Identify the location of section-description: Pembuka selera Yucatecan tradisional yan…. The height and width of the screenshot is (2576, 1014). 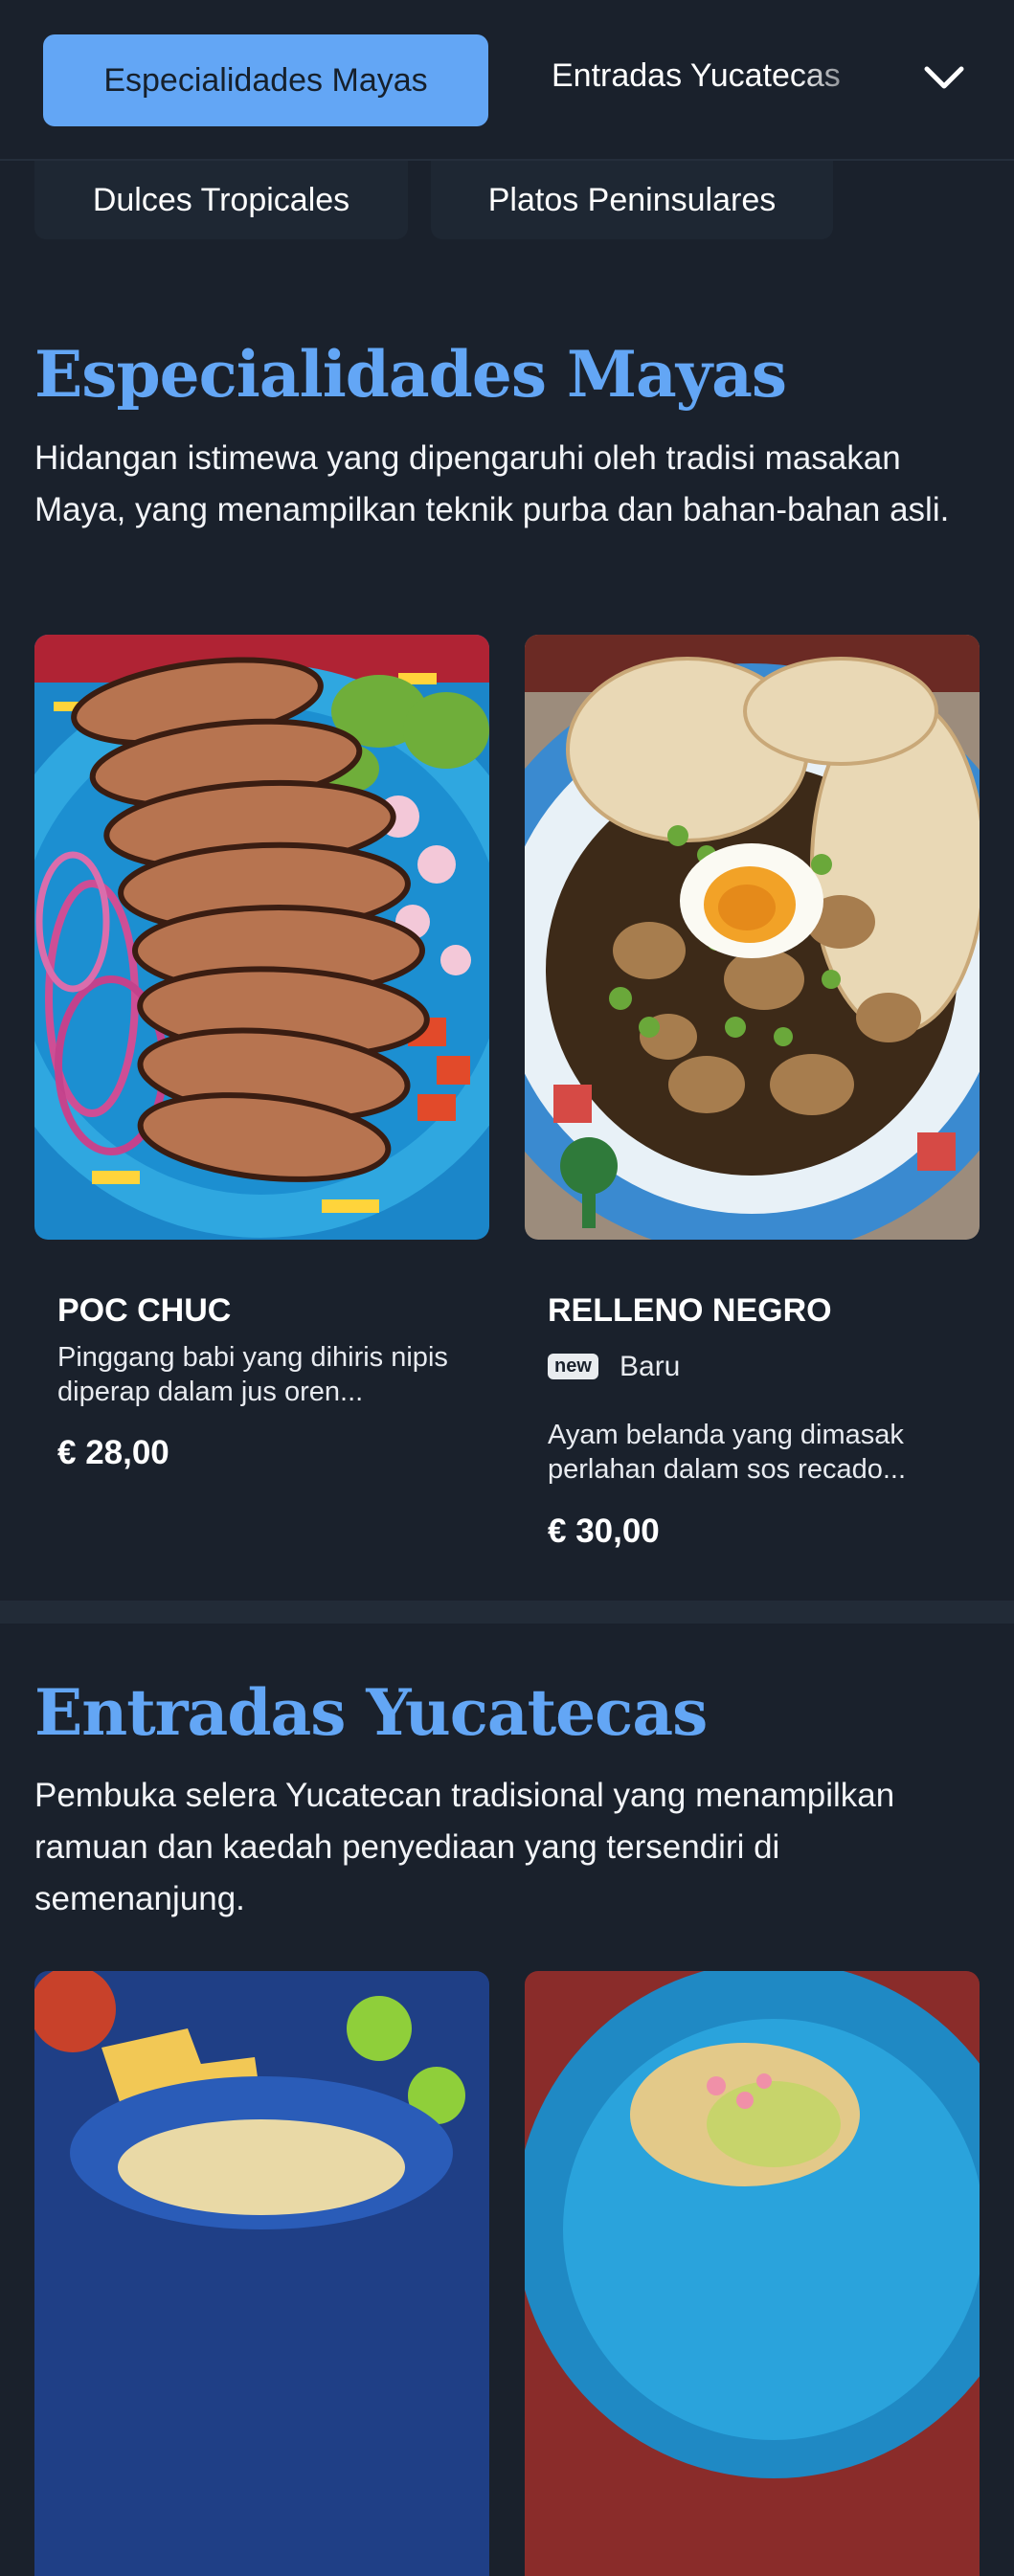
(464, 1847).